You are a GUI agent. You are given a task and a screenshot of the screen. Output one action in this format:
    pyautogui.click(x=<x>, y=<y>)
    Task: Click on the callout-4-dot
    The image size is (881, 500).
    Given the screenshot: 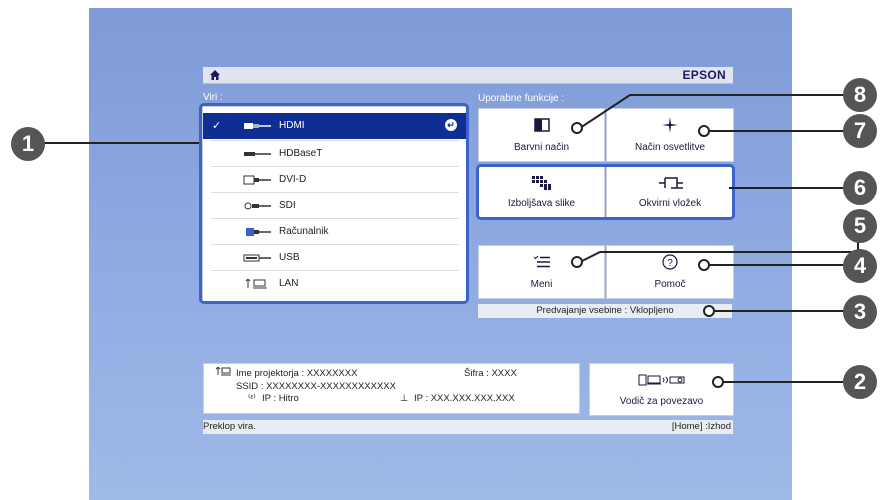 What is the action you would take?
    pyautogui.click(x=704, y=265)
    